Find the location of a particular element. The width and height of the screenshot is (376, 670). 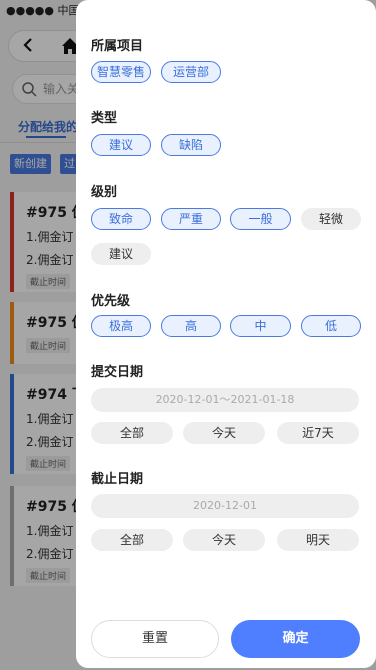

chip-priority-highest: 极高 is located at coordinates (121, 326).